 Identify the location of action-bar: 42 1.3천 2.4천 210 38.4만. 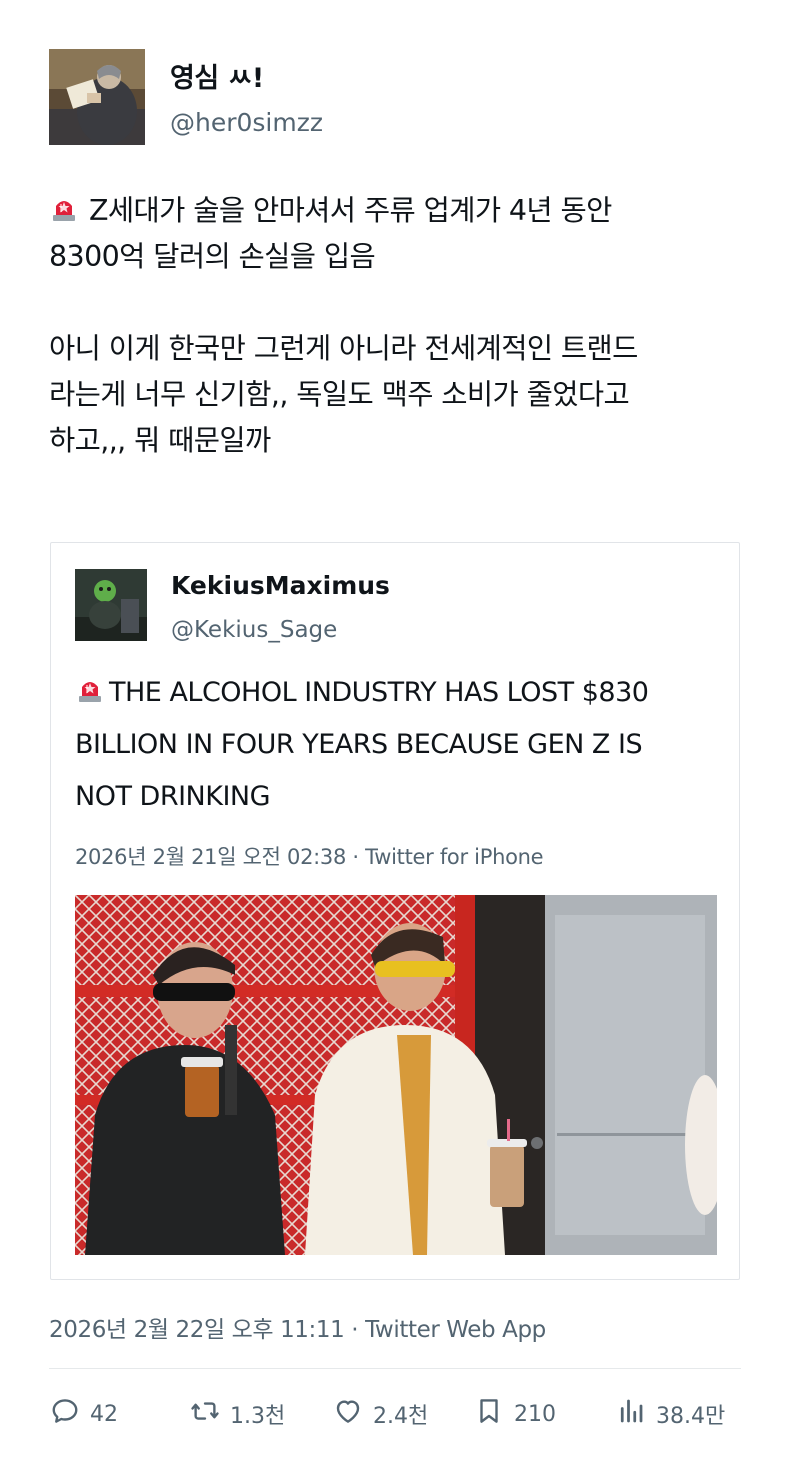
(395, 1414).